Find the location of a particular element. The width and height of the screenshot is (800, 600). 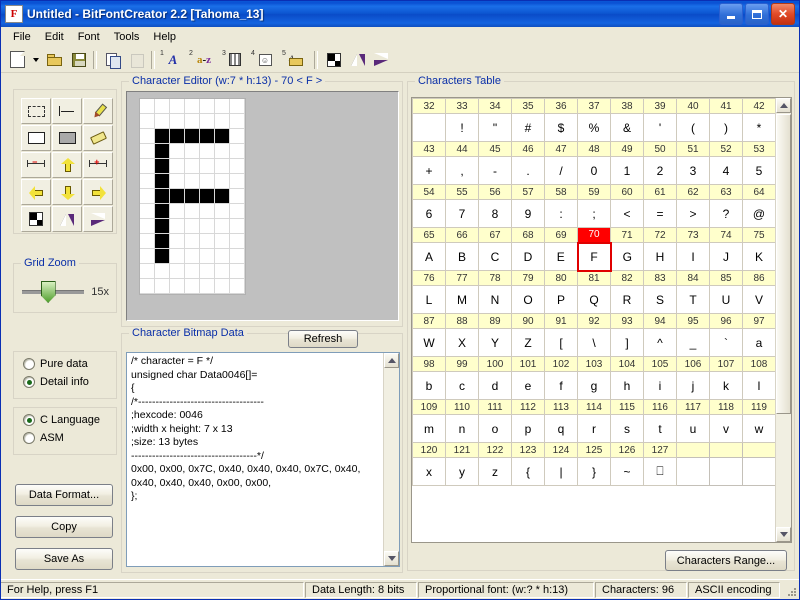

character-code-cell: 71 is located at coordinates (627, 235).